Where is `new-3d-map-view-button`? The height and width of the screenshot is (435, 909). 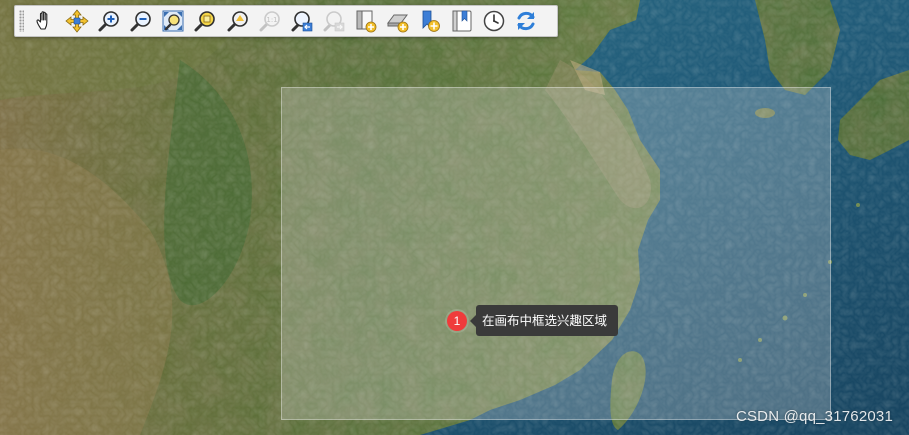
new-3d-map-view-button is located at coordinates (398, 21).